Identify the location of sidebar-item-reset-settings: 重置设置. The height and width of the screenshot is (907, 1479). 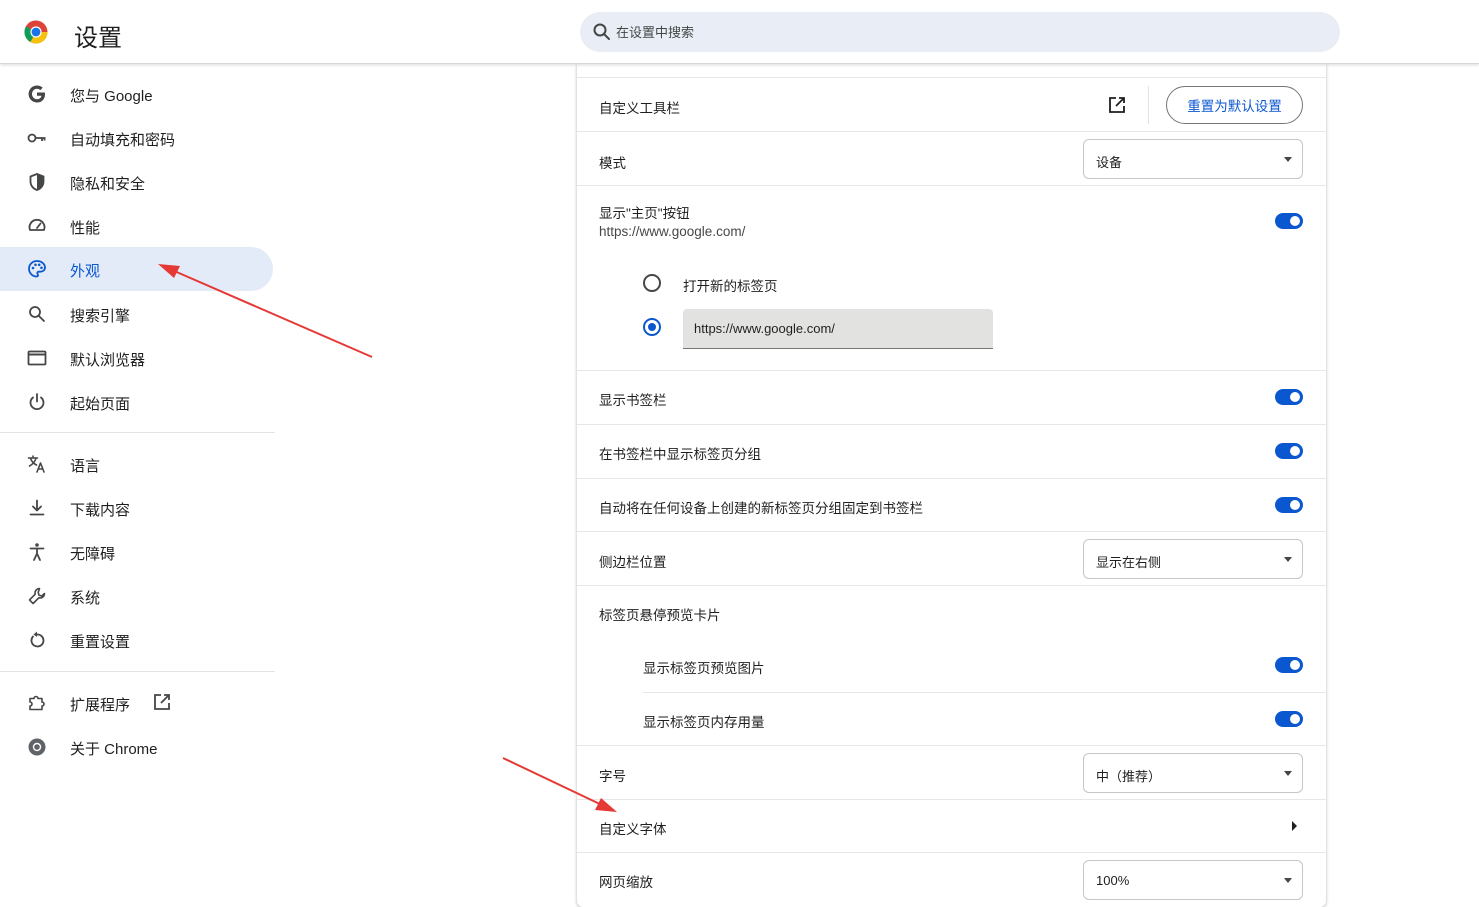
(136, 640).